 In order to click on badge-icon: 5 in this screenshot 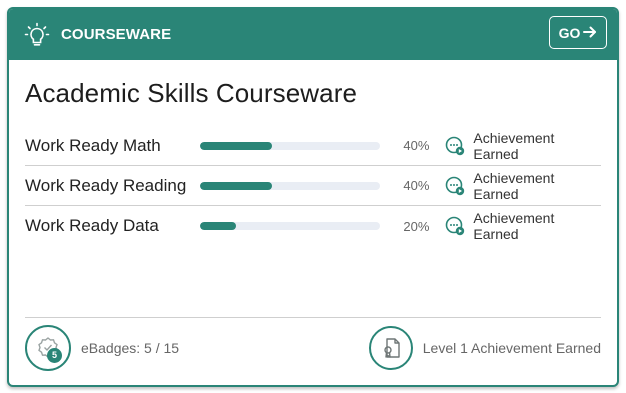, I will do `click(48, 347)`.